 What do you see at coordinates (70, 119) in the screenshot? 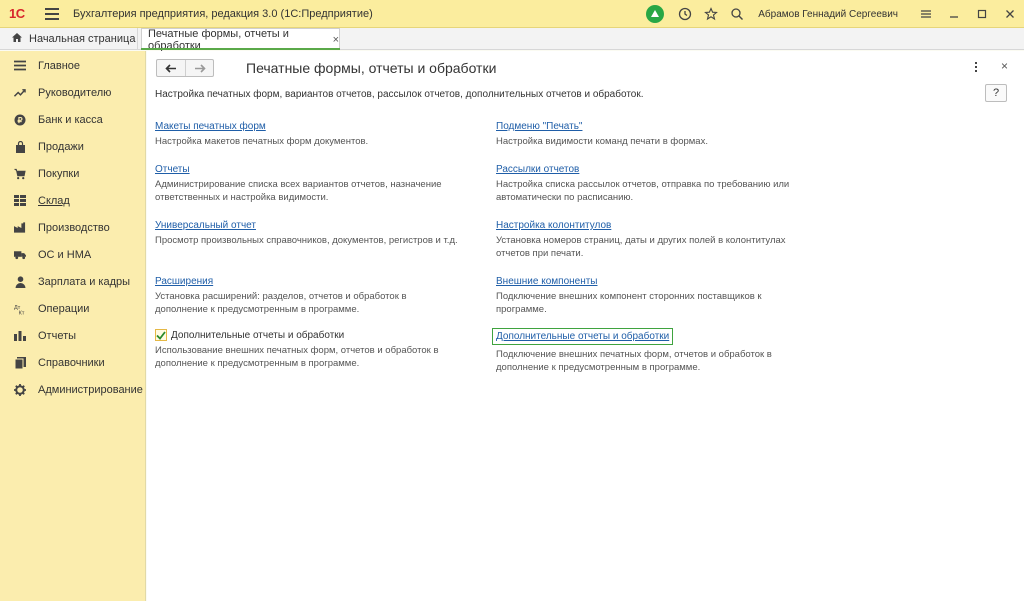
I see `sidebar-item-label: Банк и касса` at bounding box center [70, 119].